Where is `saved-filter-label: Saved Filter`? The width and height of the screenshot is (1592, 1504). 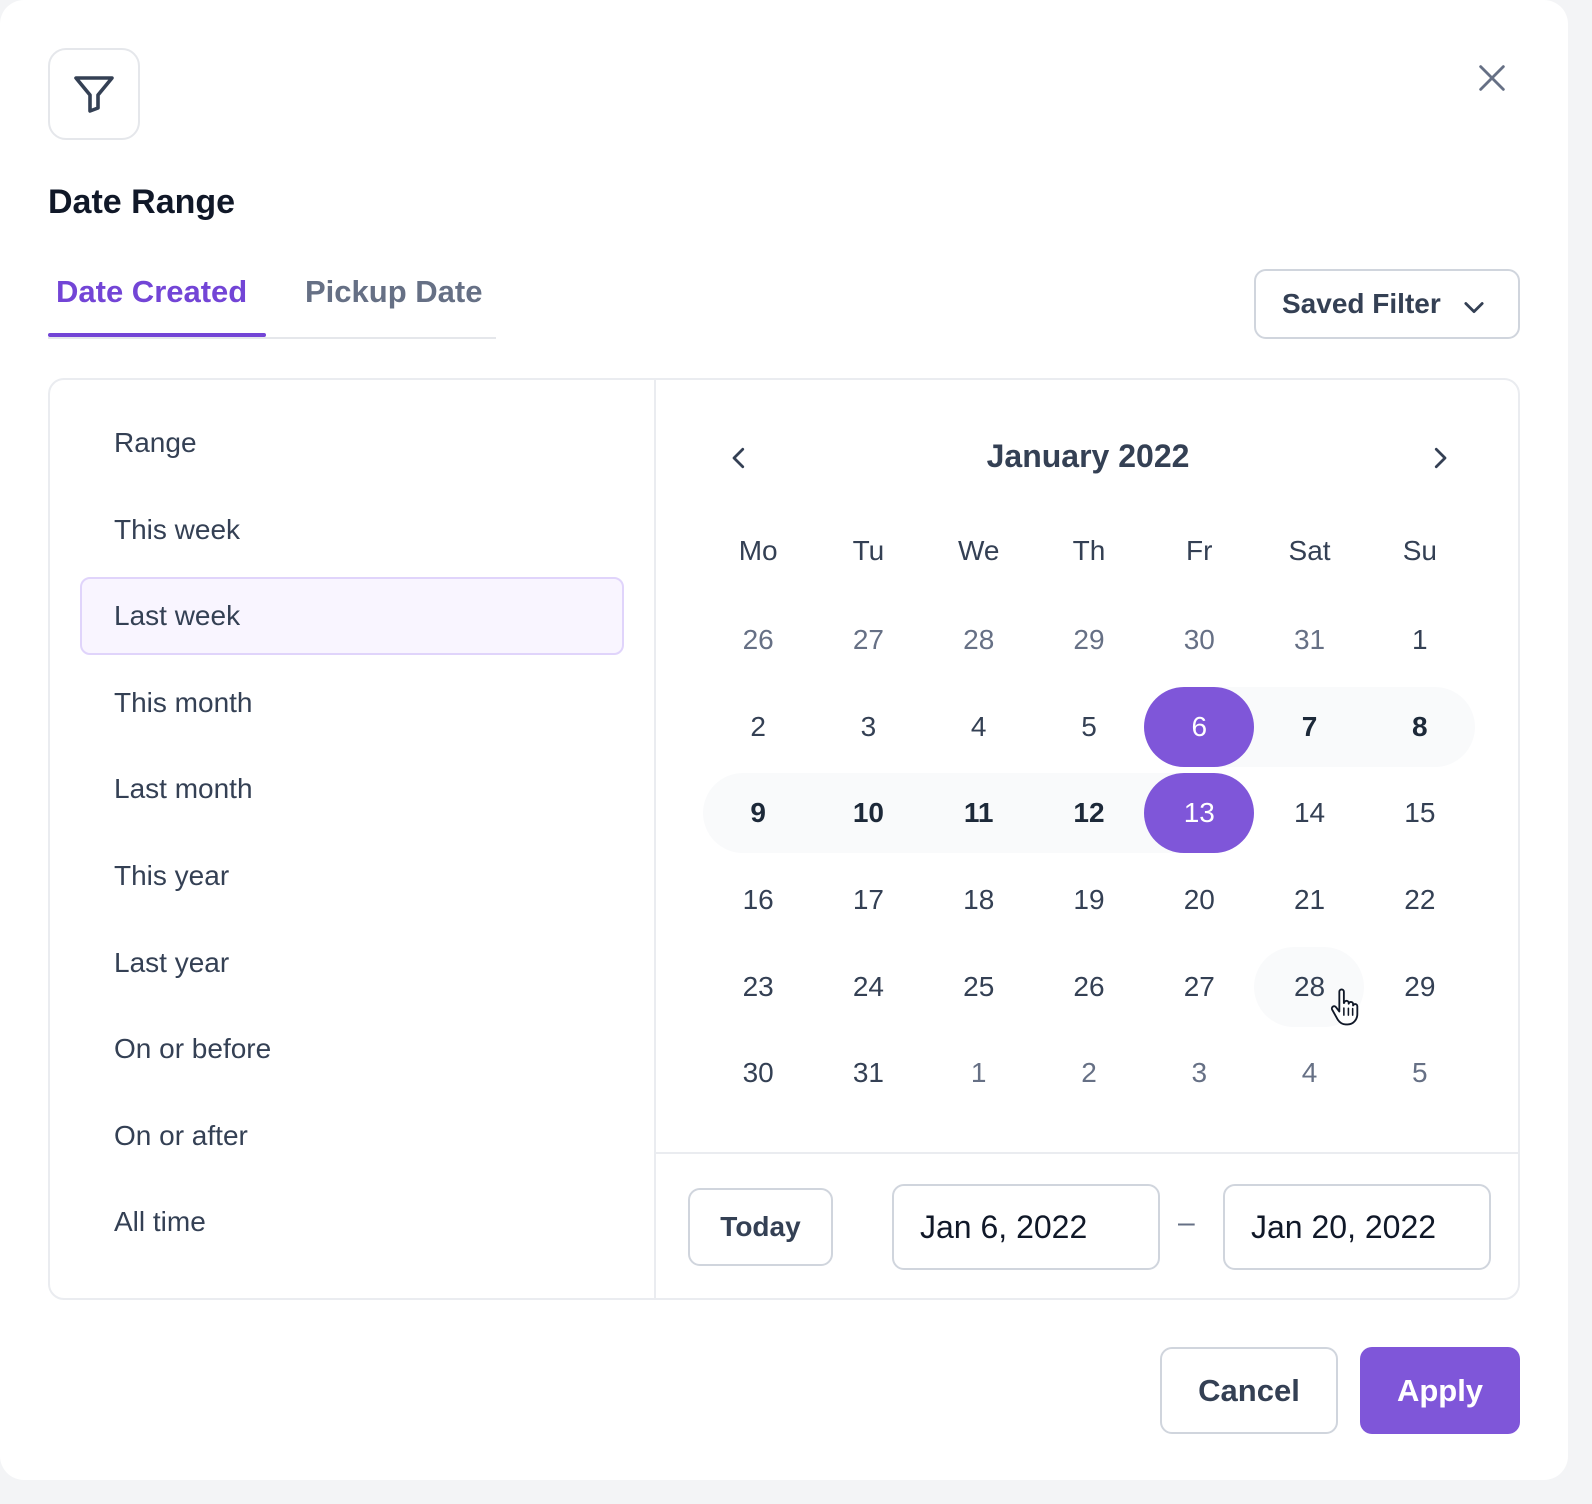
saved-filter-label: Saved Filter is located at coordinates (1361, 303).